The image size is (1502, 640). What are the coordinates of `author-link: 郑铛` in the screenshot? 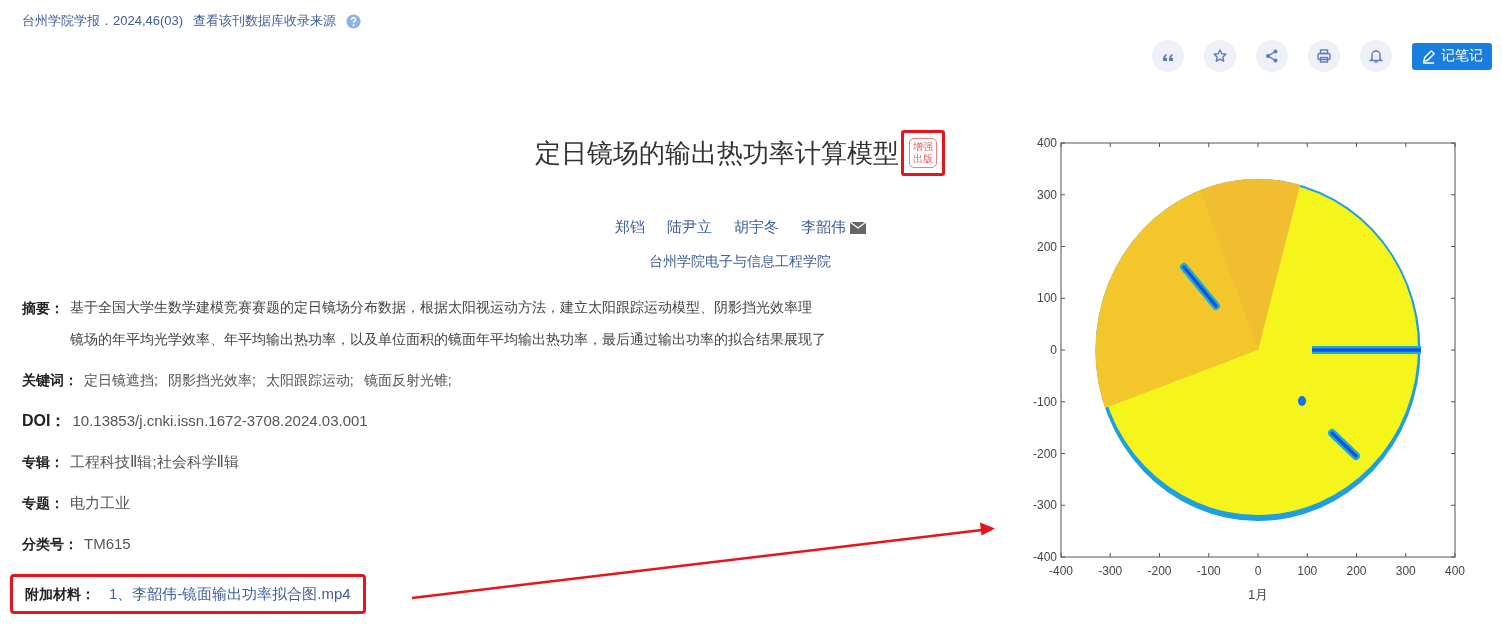 It's located at (629, 227).